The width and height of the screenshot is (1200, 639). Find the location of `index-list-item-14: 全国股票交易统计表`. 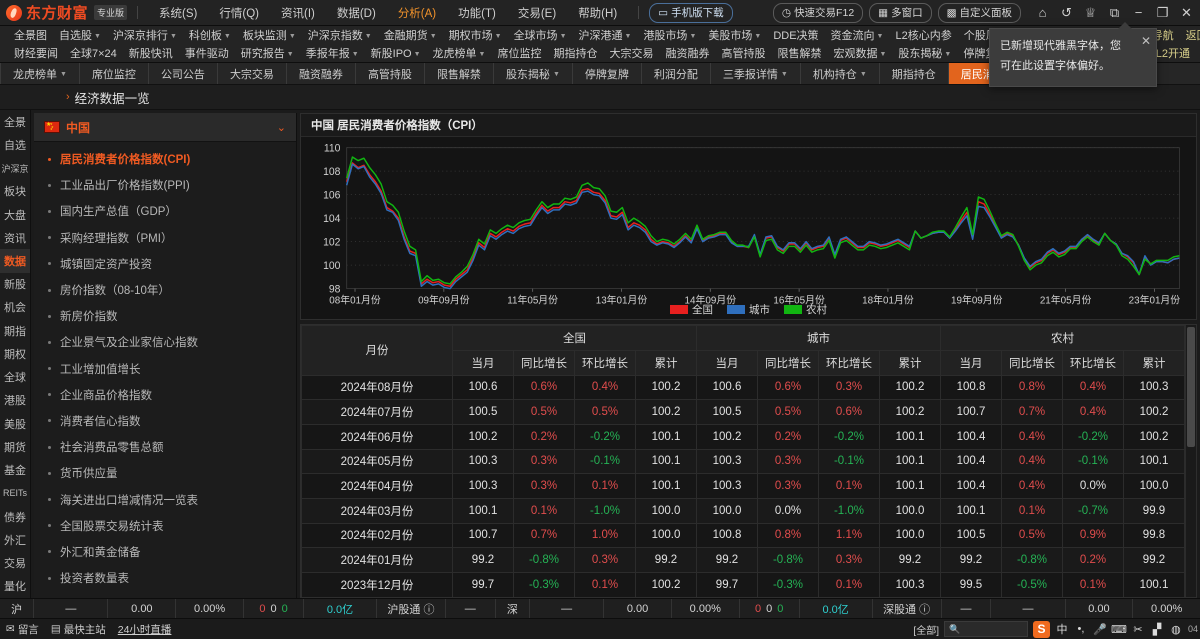

index-list-item-14: 全国股票交易统计表 is located at coordinates (165, 526).